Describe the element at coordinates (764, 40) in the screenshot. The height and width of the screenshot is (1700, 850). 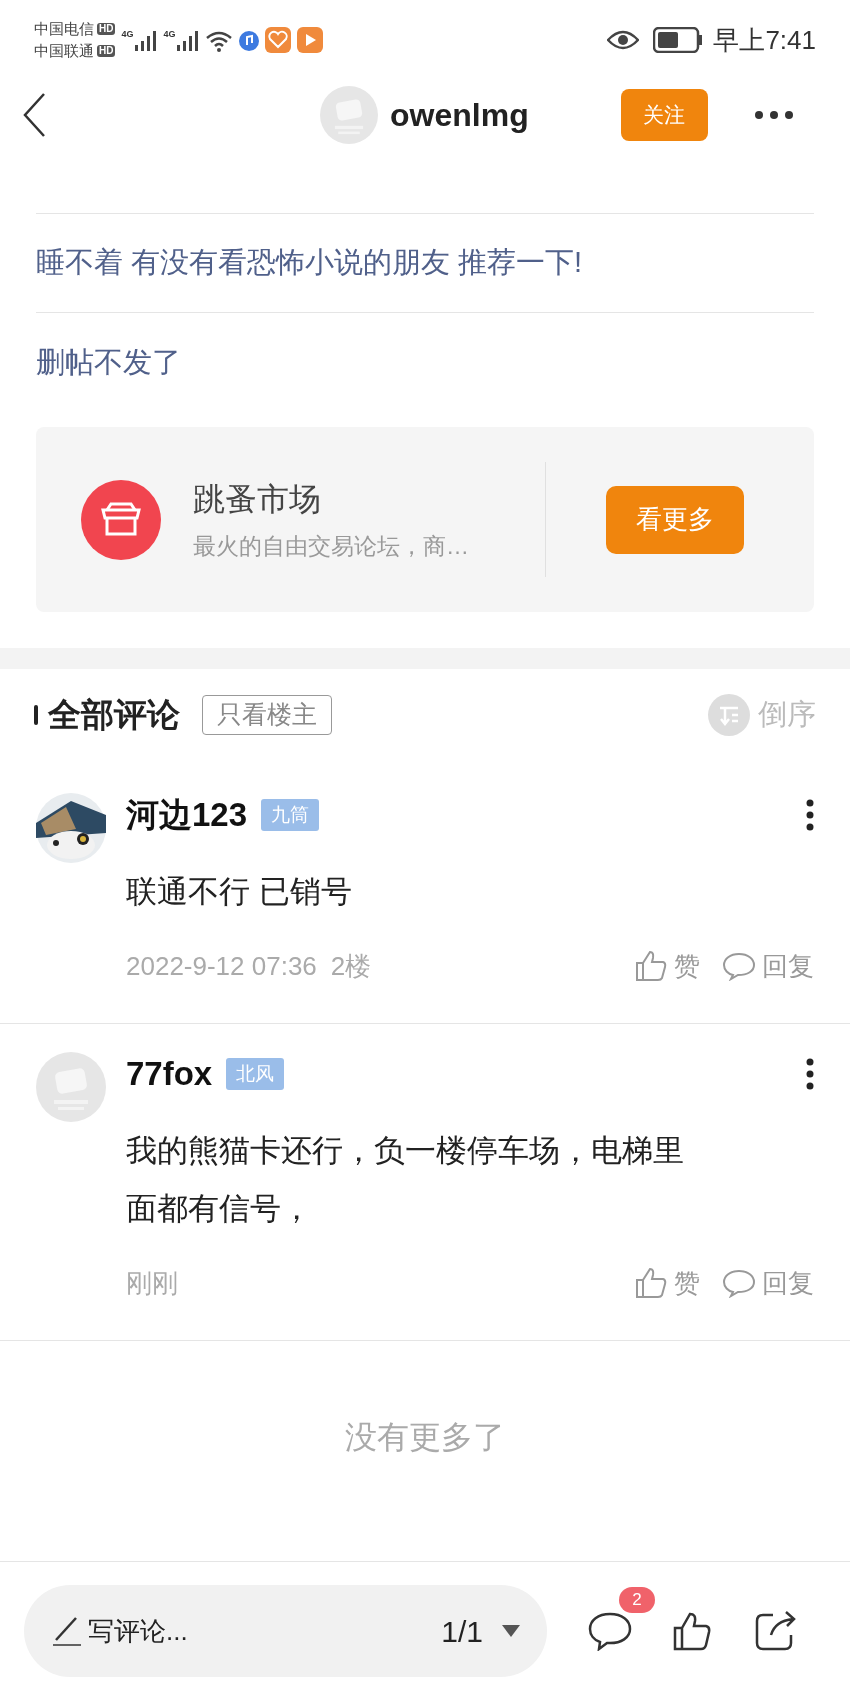
I see `clock-time: 早上7:41` at that location.